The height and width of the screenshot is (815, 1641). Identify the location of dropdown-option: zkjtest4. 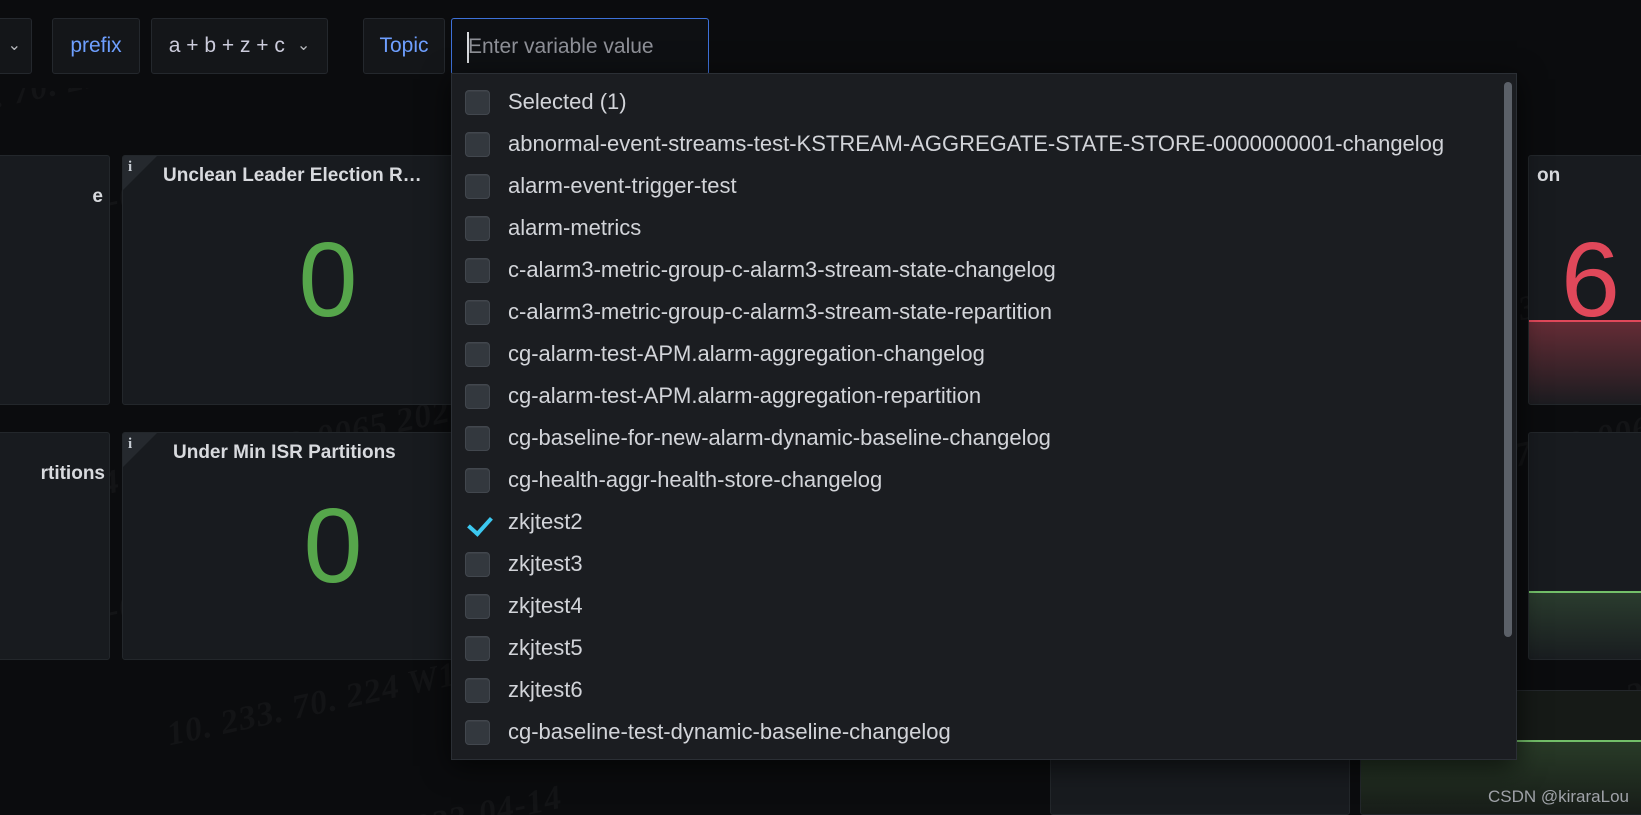
(984, 606).